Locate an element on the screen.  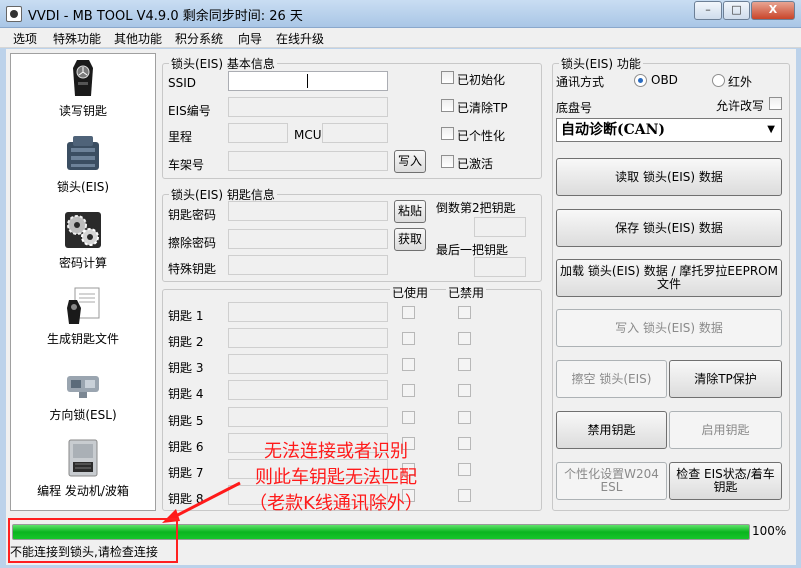
load-eis-button: 加载 锁头(EIS) 数据 / 摩托罗拉EEPROM文件 is located at coordinates (669, 278).